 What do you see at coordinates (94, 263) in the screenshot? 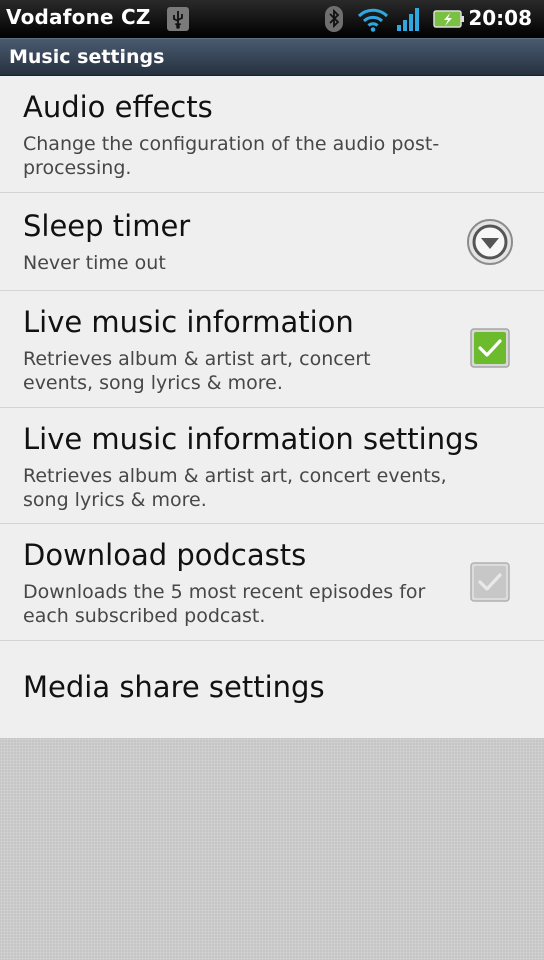
I see `setting-summary: Never time out` at bounding box center [94, 263].